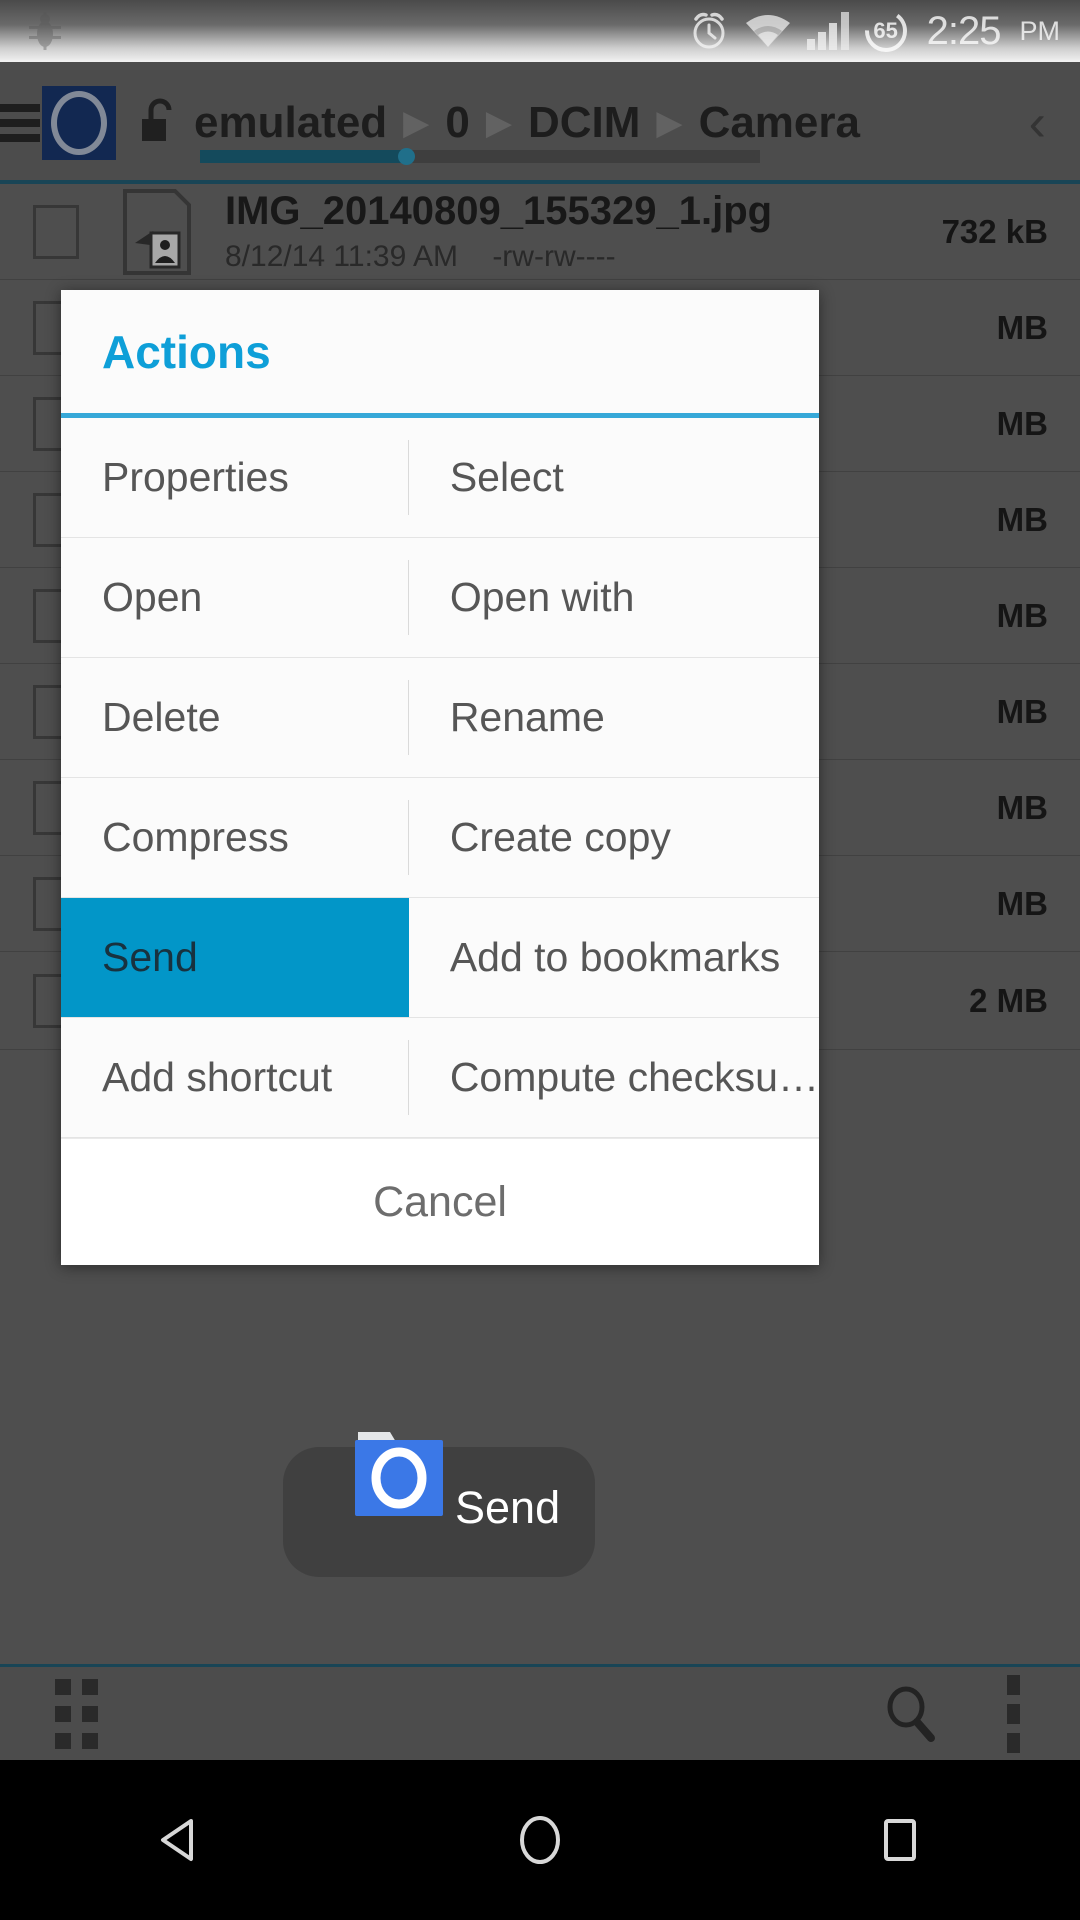 The width and height of the screenshot is (1080, 1920). I want to click on action-open-with: Open with, so click(614, 597).